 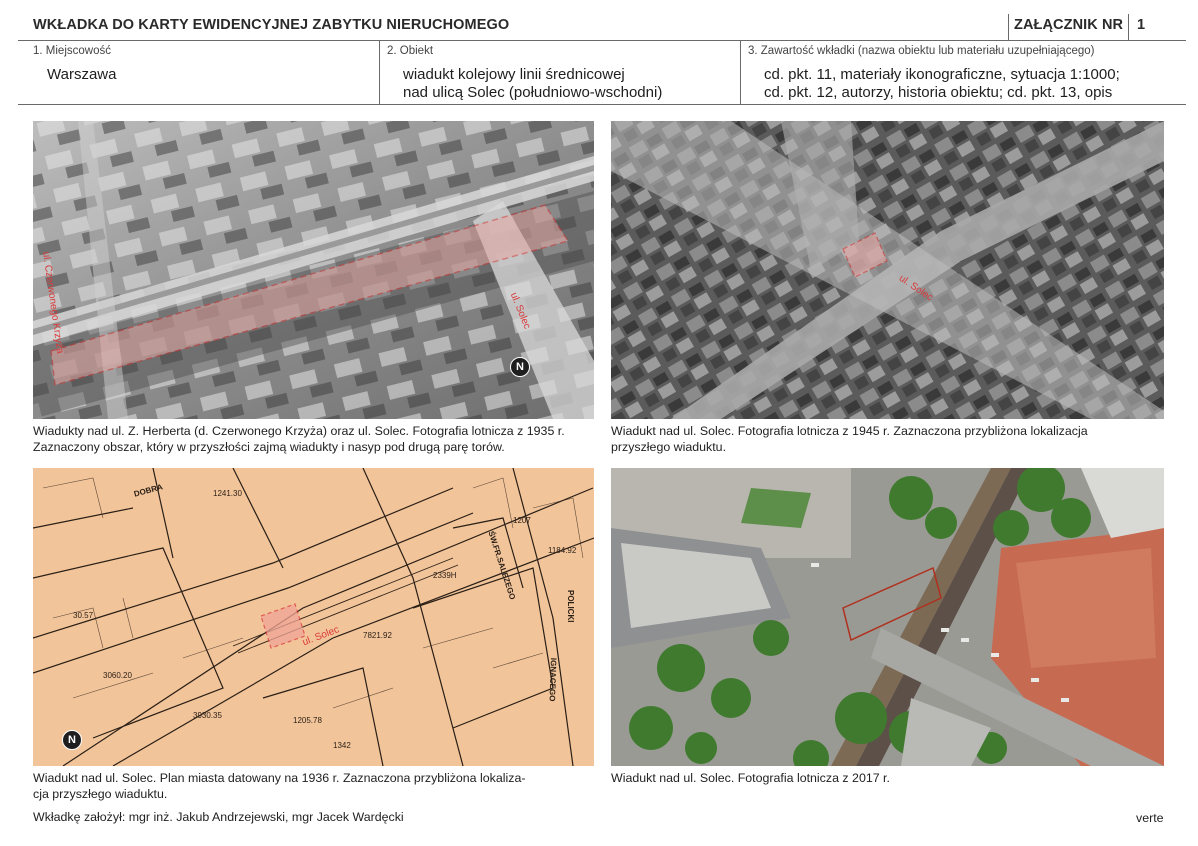 What do you see at coordinates (570, 606) in the screenshot?
I see `map-label-policki: POLICKI` at bounding box center [570, 606].